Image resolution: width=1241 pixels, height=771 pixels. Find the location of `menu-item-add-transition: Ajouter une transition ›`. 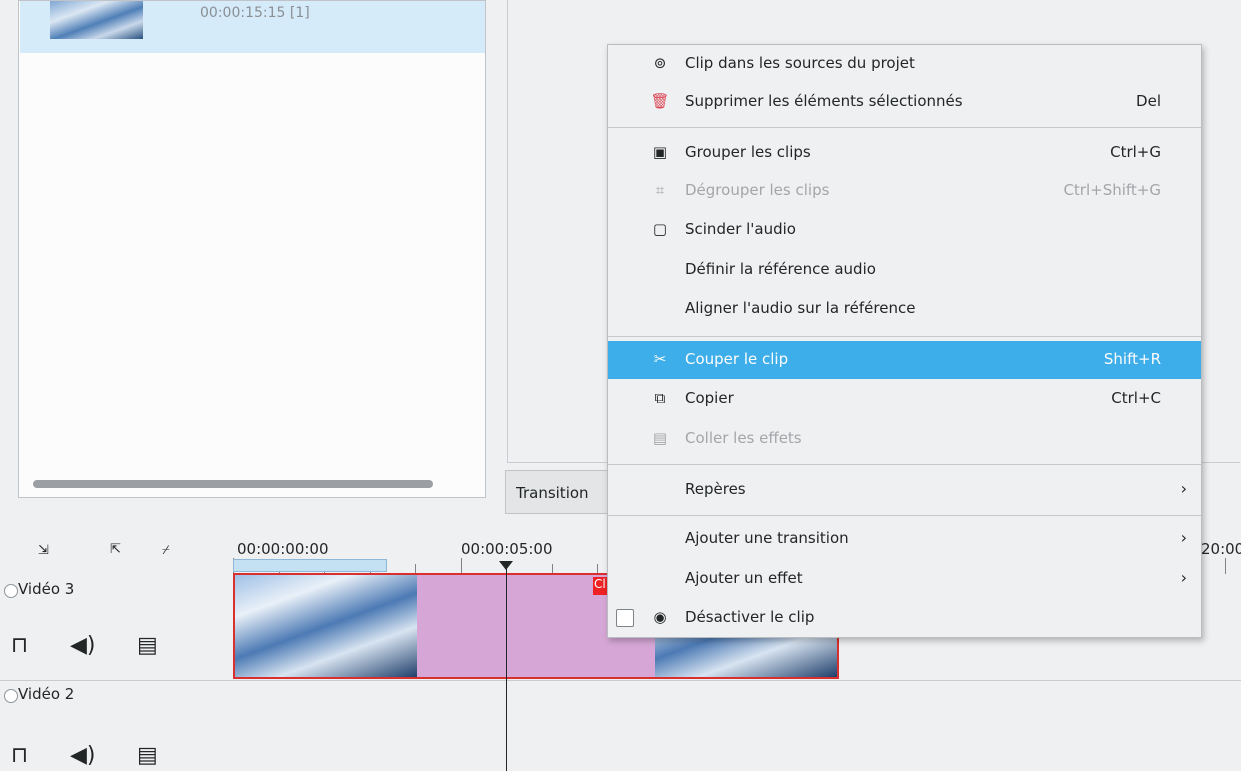

menu-item-add-transition: Ajouter une transition › is located at coordinates (904, 539).